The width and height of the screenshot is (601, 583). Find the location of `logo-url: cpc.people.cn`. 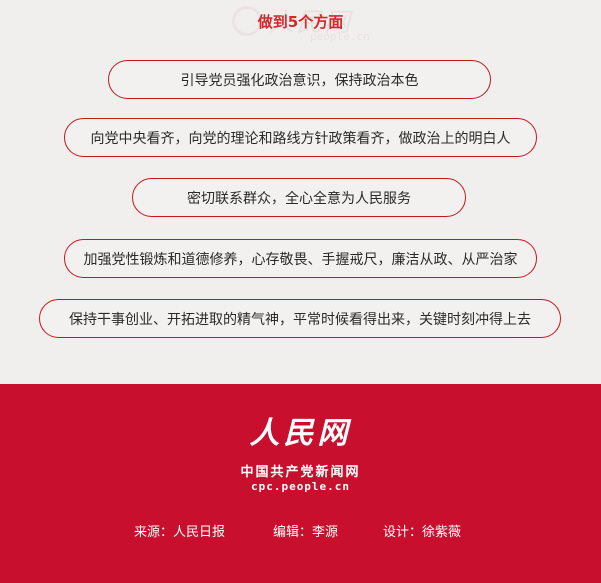

logo-url: cpc.people.cn is located at coordinates (300, 486).